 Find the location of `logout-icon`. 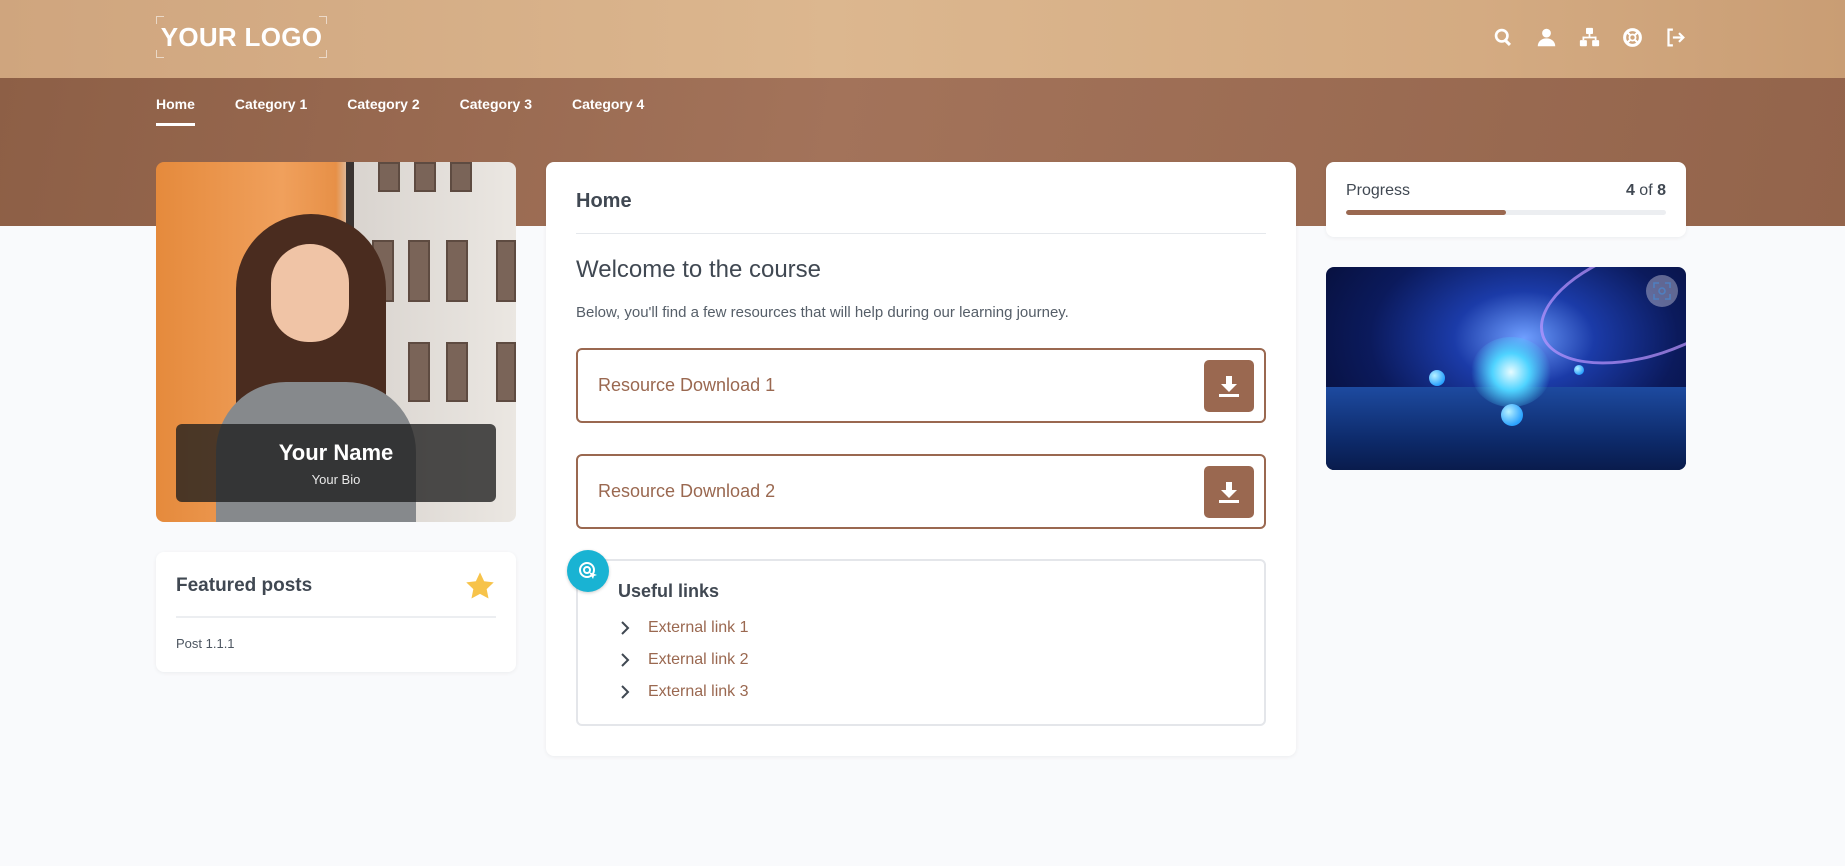

logout-icon is located at coordinates (1675, 37).